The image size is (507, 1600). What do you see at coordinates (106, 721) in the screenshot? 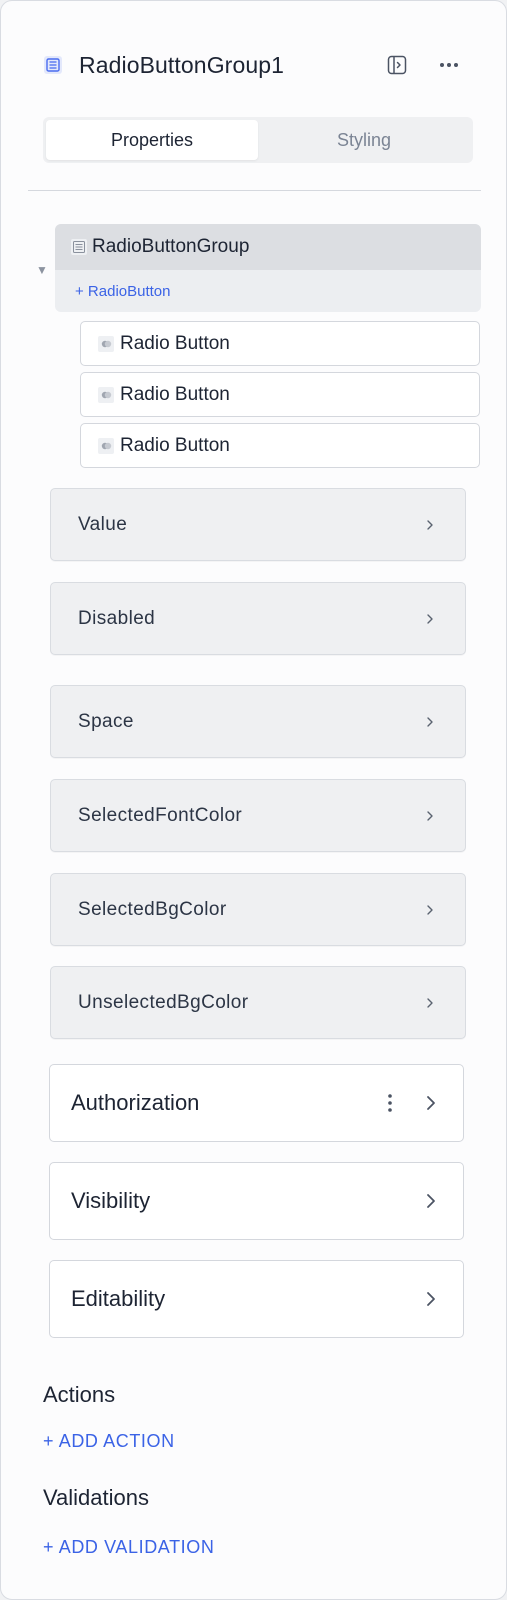
I see `property-label: Space` at bounding box center [106, 721].